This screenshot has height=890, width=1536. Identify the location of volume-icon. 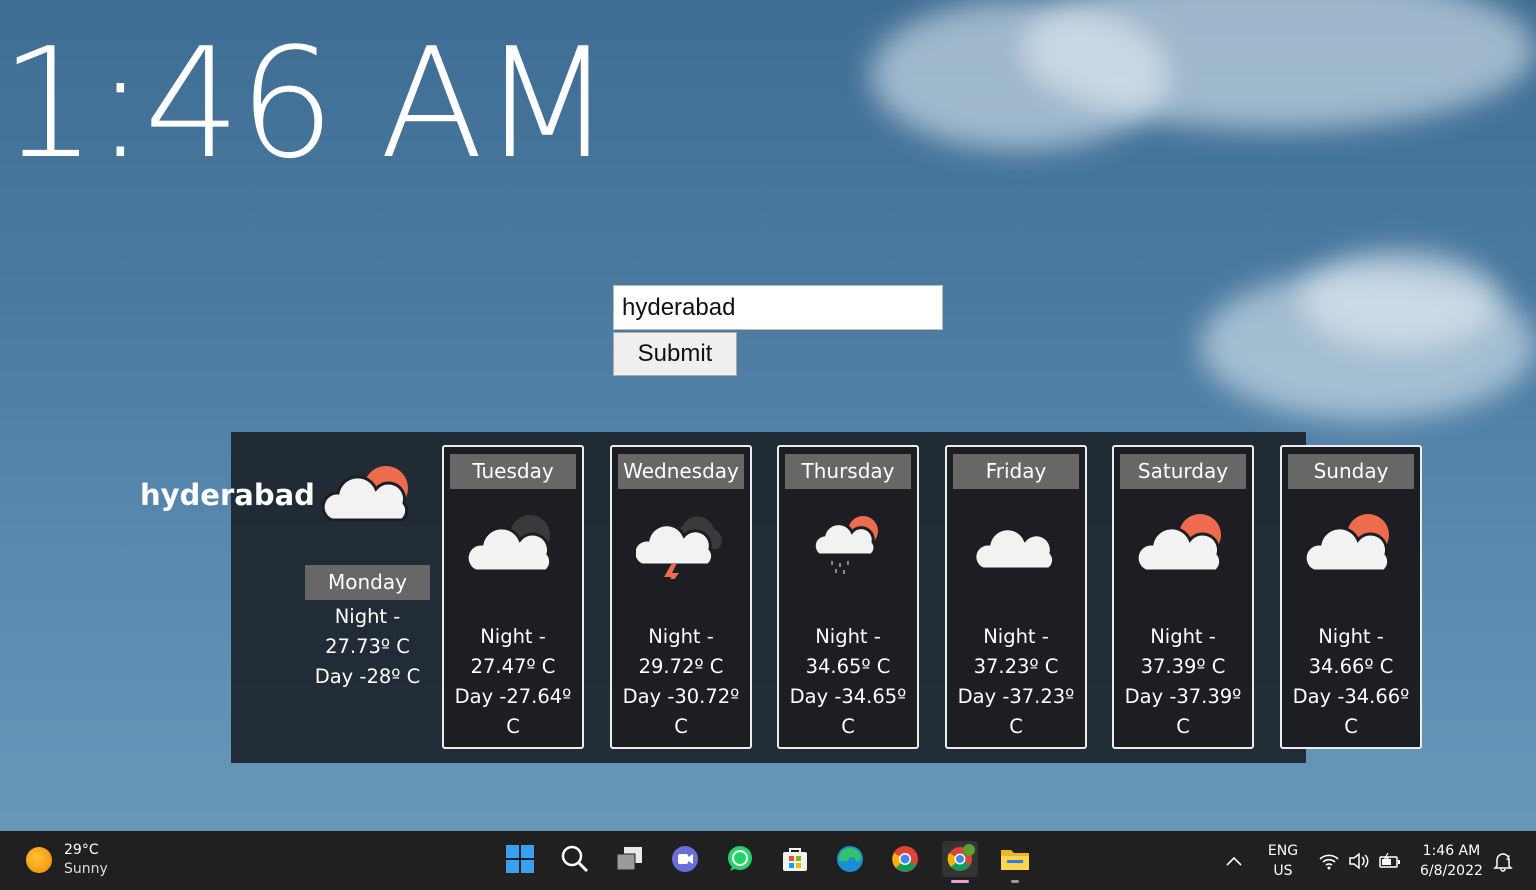
(1359, 860).